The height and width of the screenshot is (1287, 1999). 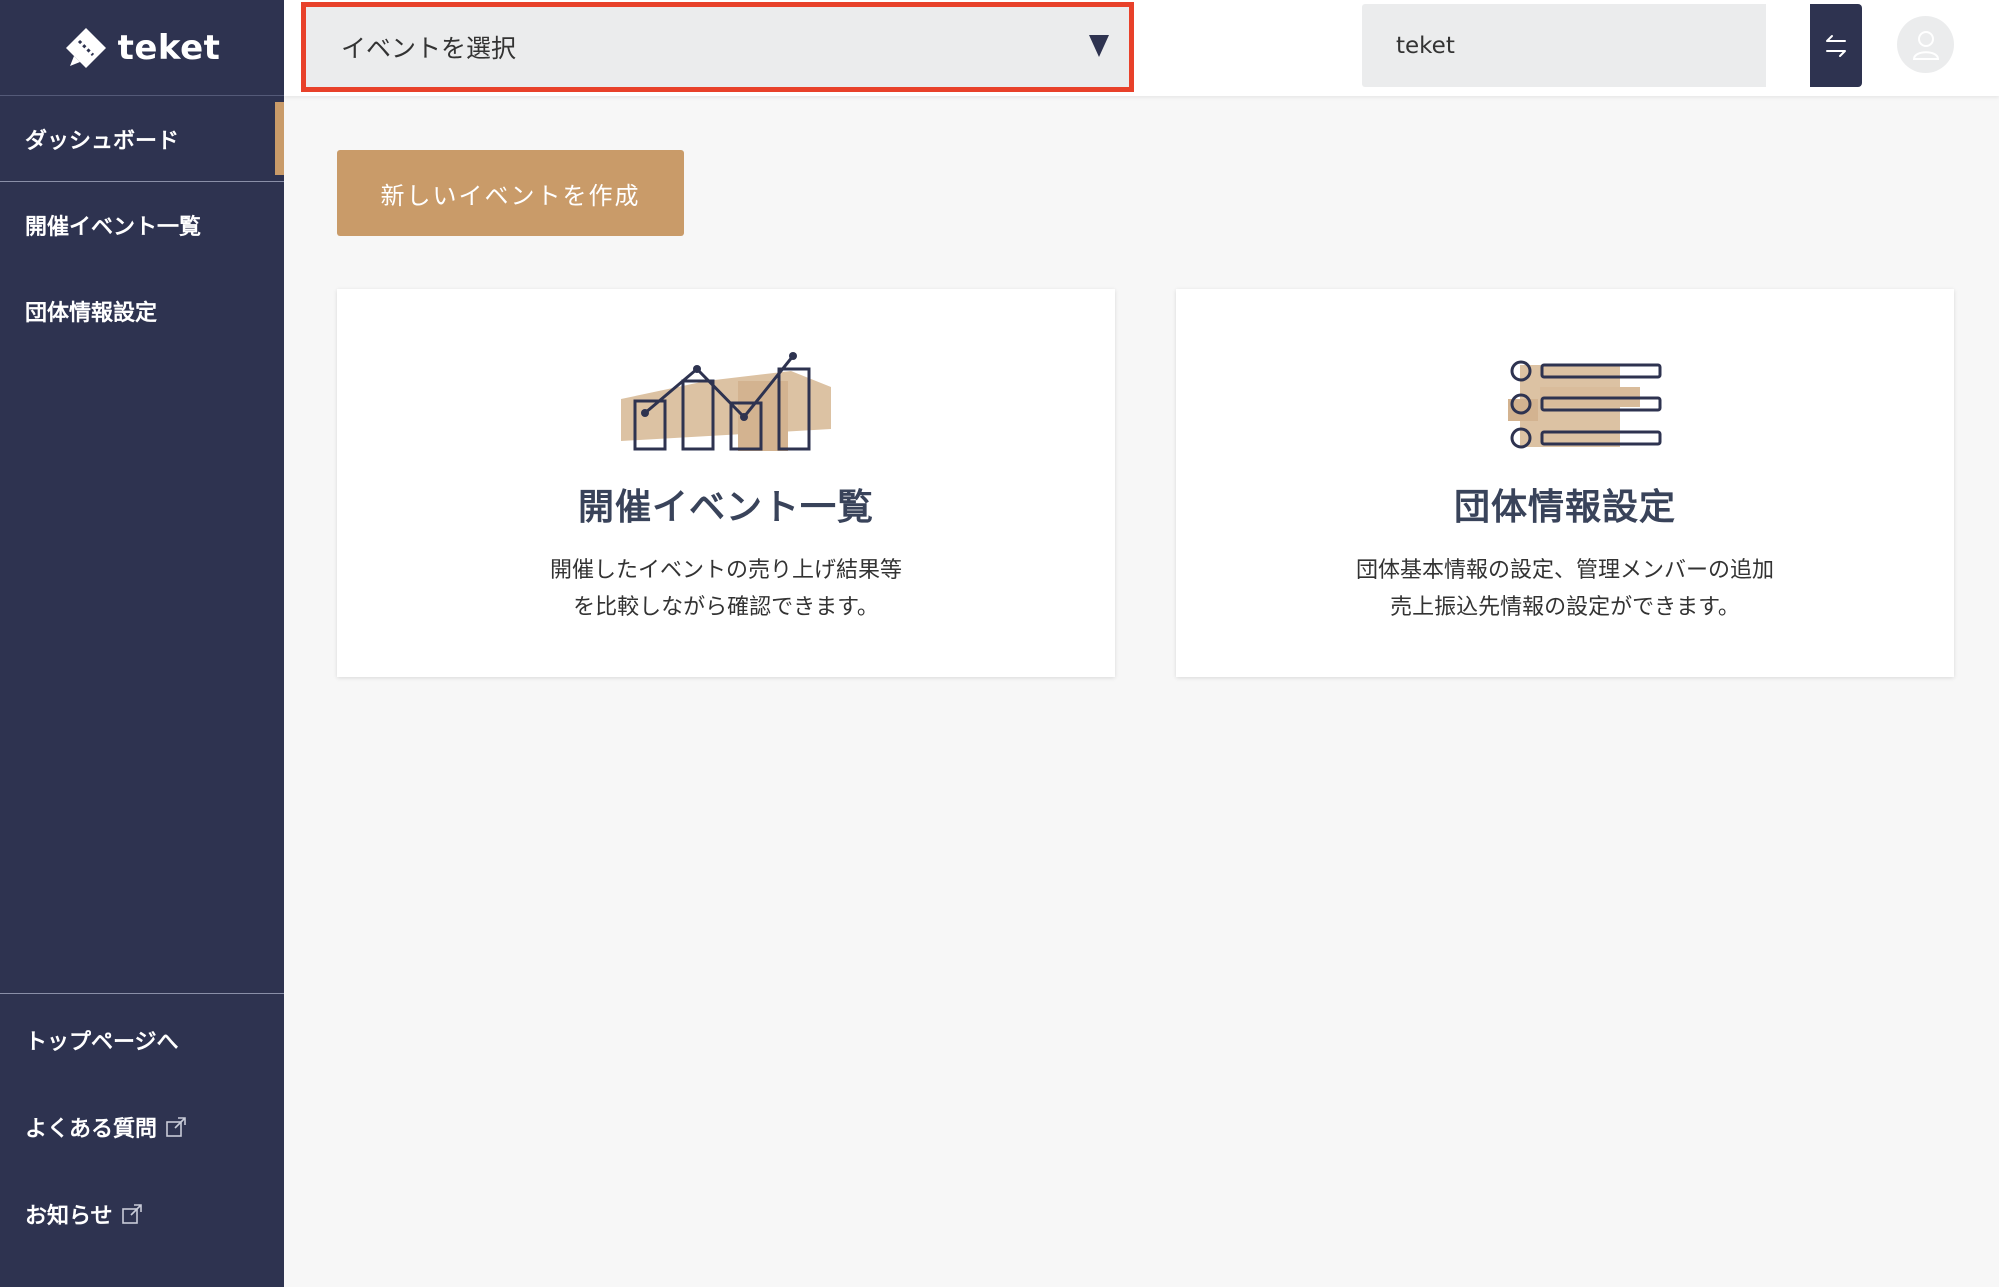 What do you see at coordinates (717, 47) in the screenshot?
I see `event-select-dropdown: イベントを選択` at bounding box center [717, 47].